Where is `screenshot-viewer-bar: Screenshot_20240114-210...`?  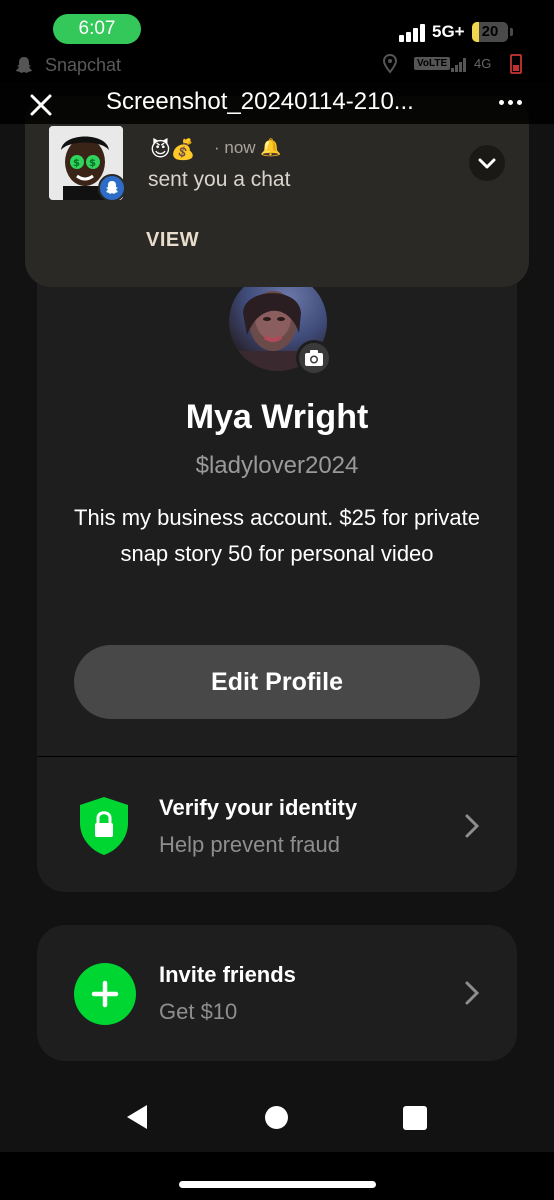
screenshot-viewer-bar: Screenshot_20240114-210... is located at coordinates (277, 103).